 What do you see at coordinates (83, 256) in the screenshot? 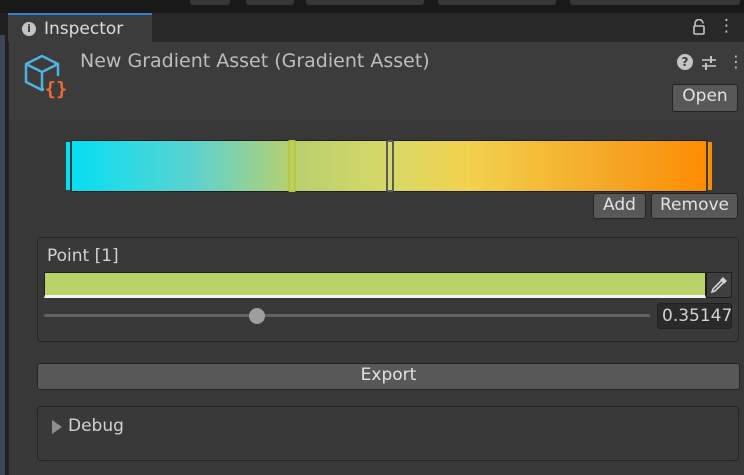
I see `point-label: Point [1]` at bounding box center [83, 256].